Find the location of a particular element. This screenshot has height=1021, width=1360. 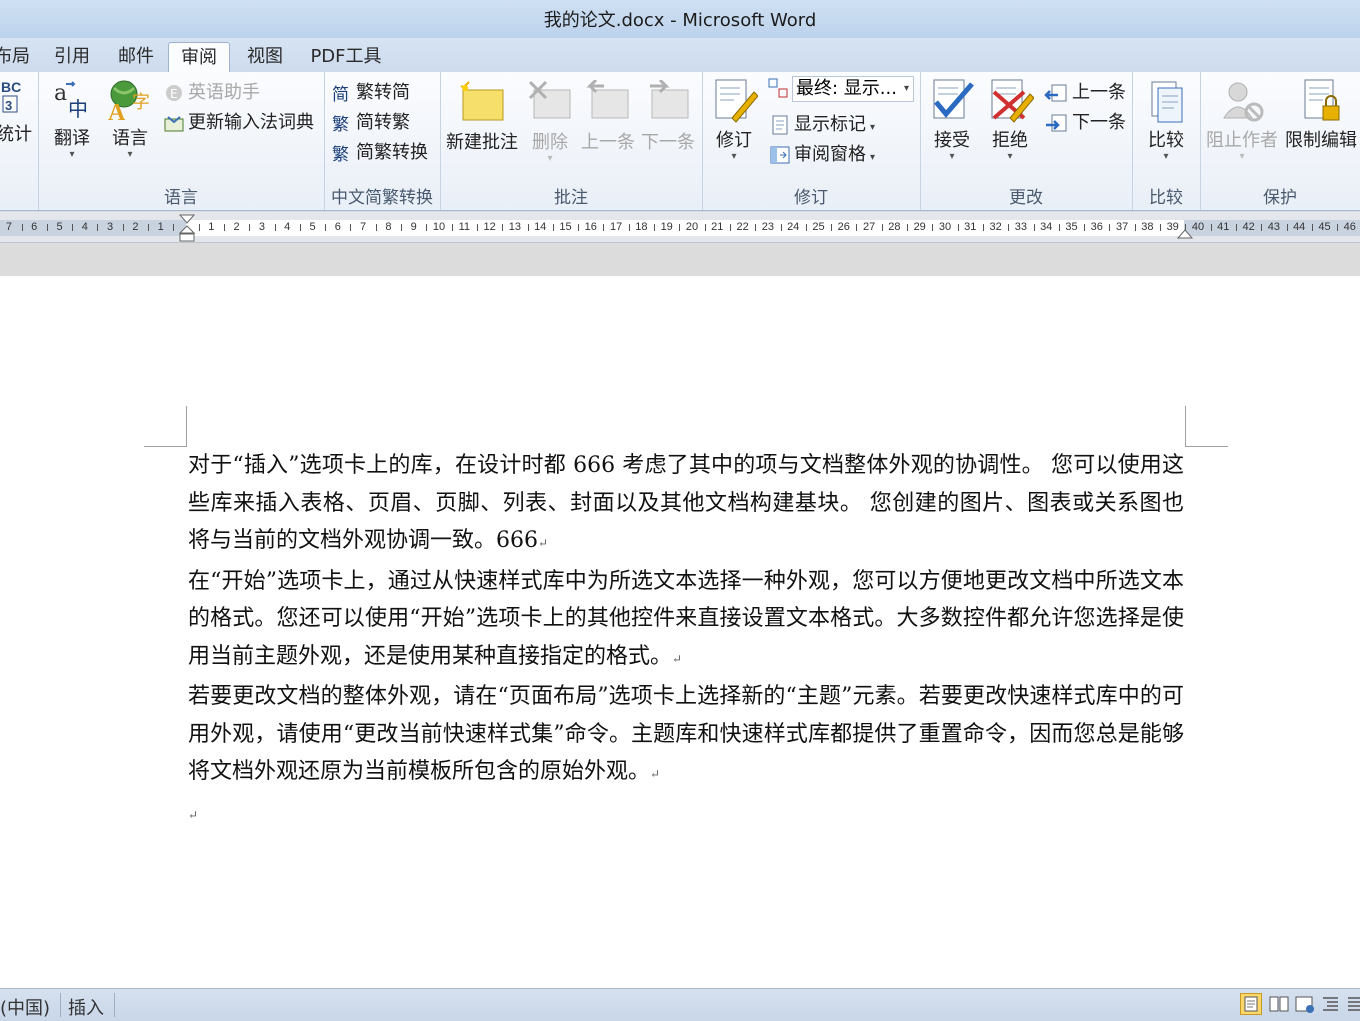

tab-pdf-tools: PDF工具 is located at coordinates (346, 57).